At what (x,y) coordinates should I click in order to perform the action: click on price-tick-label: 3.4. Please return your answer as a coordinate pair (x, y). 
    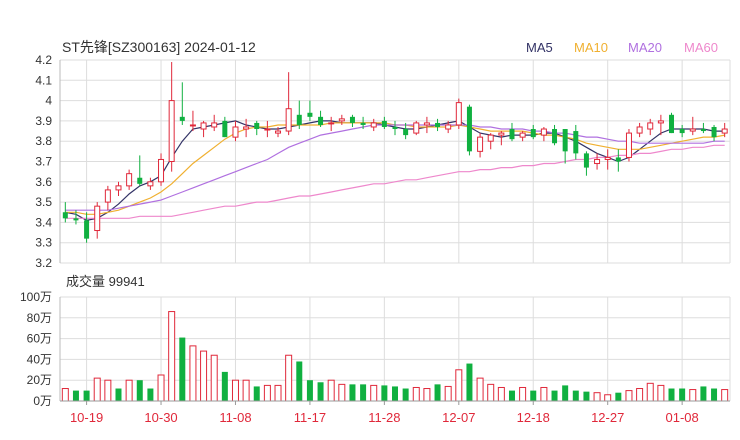
    Looking at the image, I should click on (43, 222).